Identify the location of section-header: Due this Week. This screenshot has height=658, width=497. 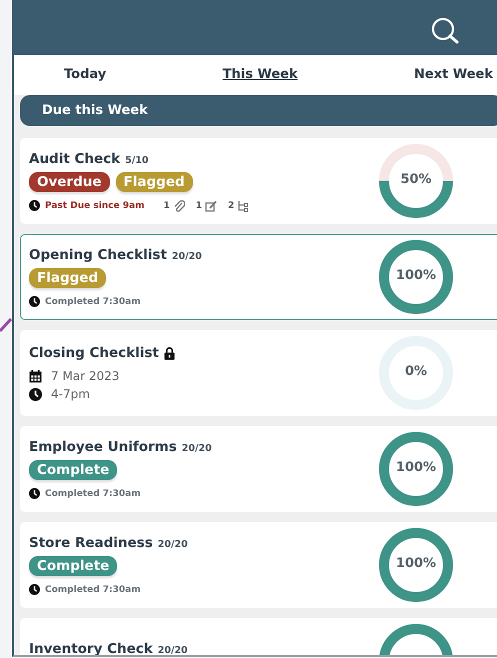
(258, 110).